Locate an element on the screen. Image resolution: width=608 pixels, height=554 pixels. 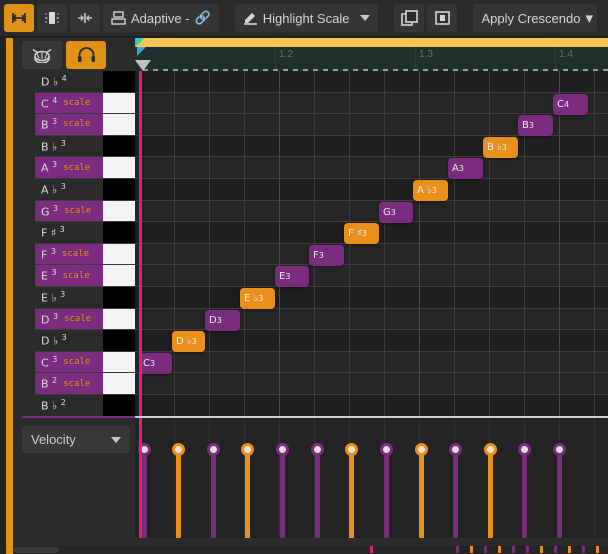
midi-note: C 4 is located at coordinates (570, 104).